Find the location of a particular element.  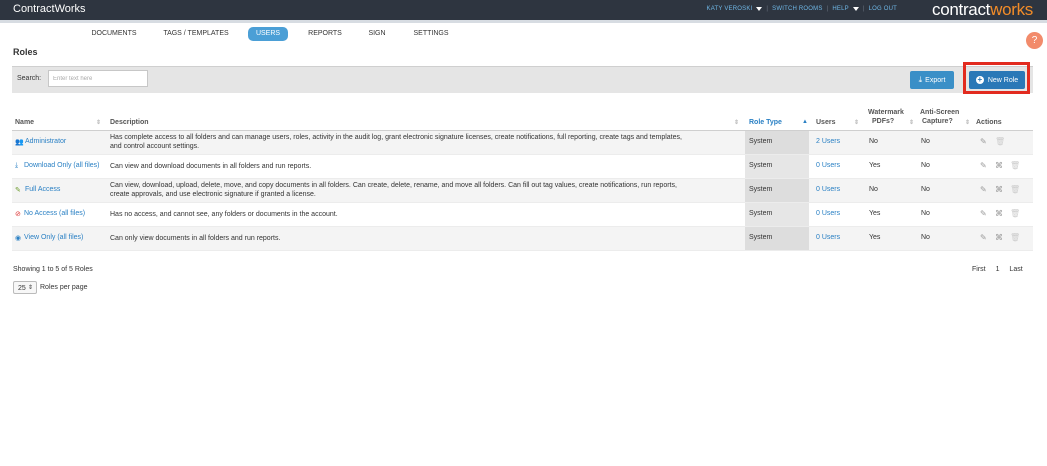

logout-link: LOG OUT is located at coordinates (883, 9).